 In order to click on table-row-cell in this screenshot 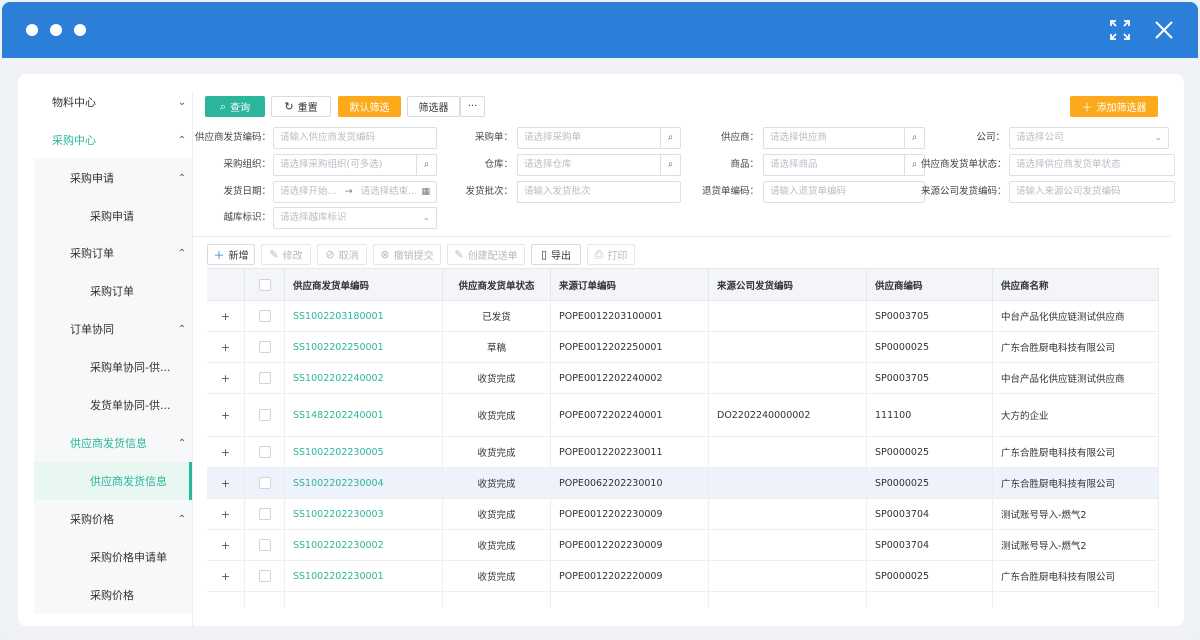, I will do `click(364, 600)`.